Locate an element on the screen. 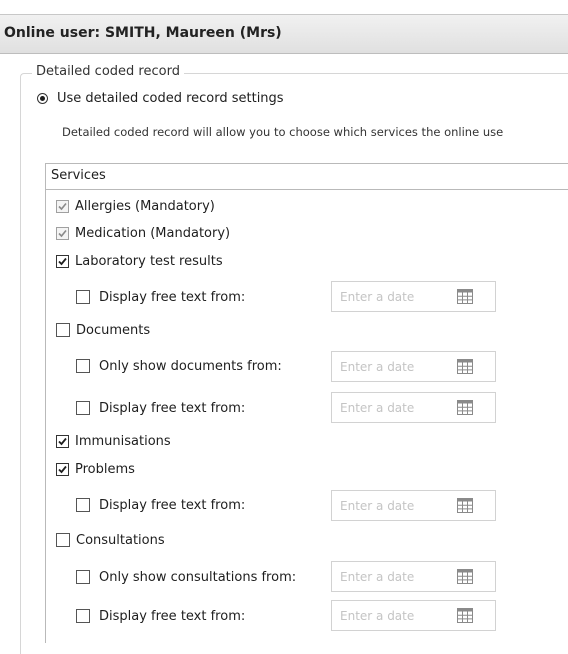 Image resolution: width=568 pixels, height=654 pixels. checkbox-laboratory is located at coordinates (62, 261).